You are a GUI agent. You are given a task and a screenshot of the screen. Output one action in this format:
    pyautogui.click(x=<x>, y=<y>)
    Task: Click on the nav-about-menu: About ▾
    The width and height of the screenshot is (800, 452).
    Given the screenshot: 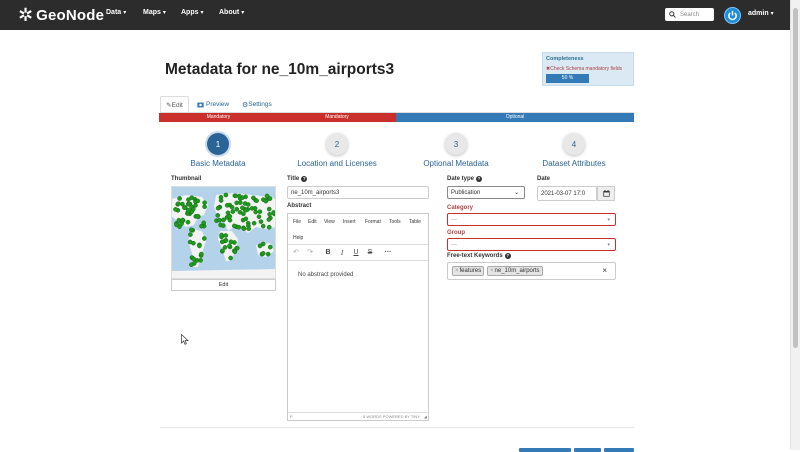 What is the action you would take?
    pyautogui.click(x=231, y=12)
    